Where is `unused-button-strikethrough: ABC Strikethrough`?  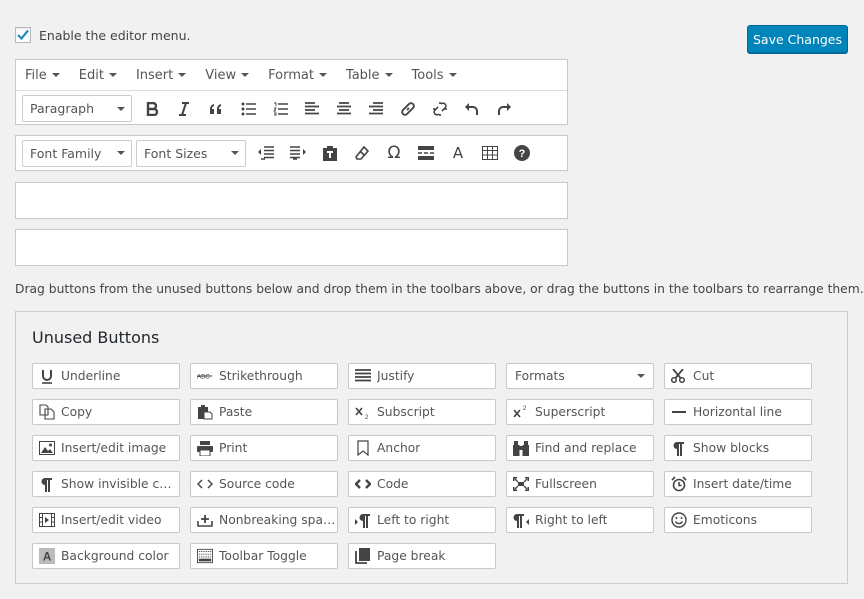
unused-button-strikethrough: ABC Strikethrough is located at coordinates (264, 376).